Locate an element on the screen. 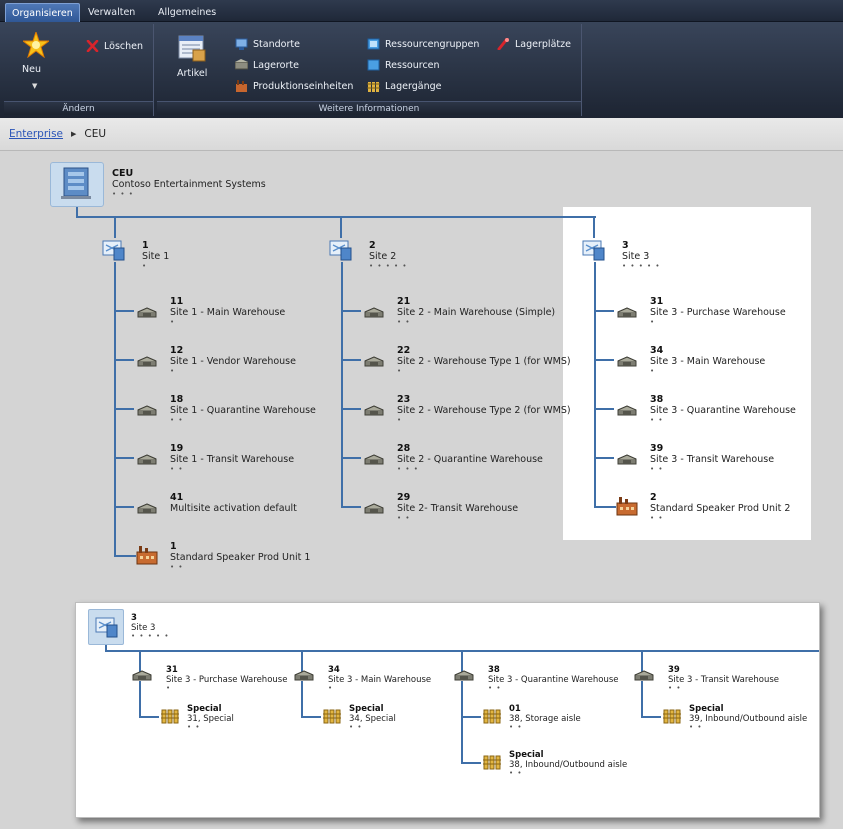 This screenshot has height=829, width=843. lagerorte-icon is located at coordinates (241, 64).